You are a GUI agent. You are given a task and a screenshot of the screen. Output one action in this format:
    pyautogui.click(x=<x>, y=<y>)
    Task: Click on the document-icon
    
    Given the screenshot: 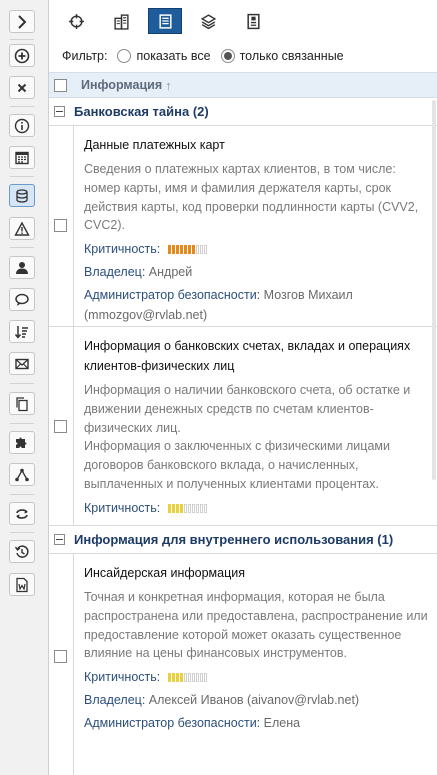 What is the action you would take?
    pyautogui.click(x=253, y=21)
    